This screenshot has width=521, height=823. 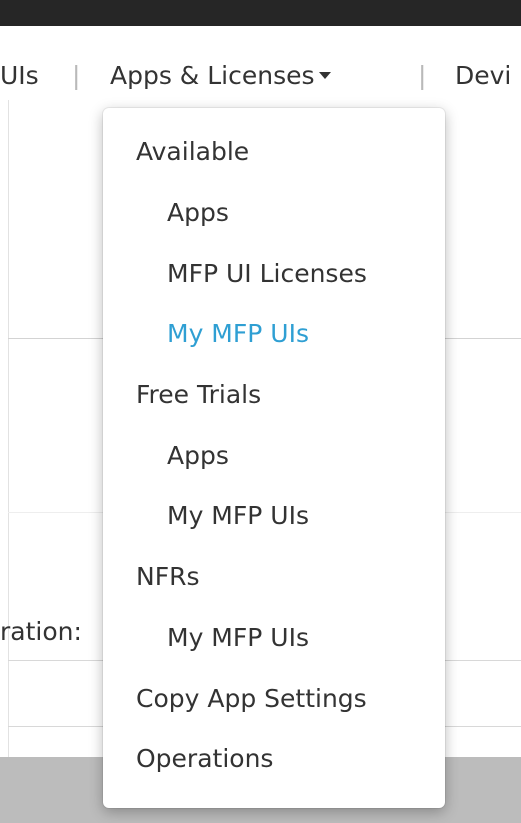 What do you see at coordinates (274, 213) in the screenshot?
I see `menu-item-available-apps: Apps` at bounding box center [274, 213].